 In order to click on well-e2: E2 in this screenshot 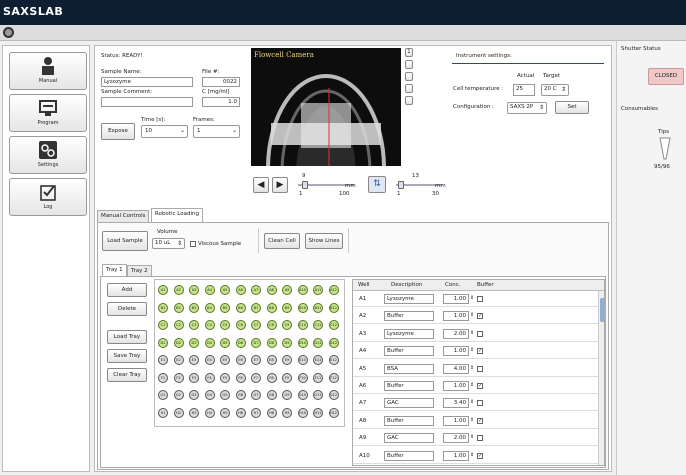, I will do `click(178, 360)`.